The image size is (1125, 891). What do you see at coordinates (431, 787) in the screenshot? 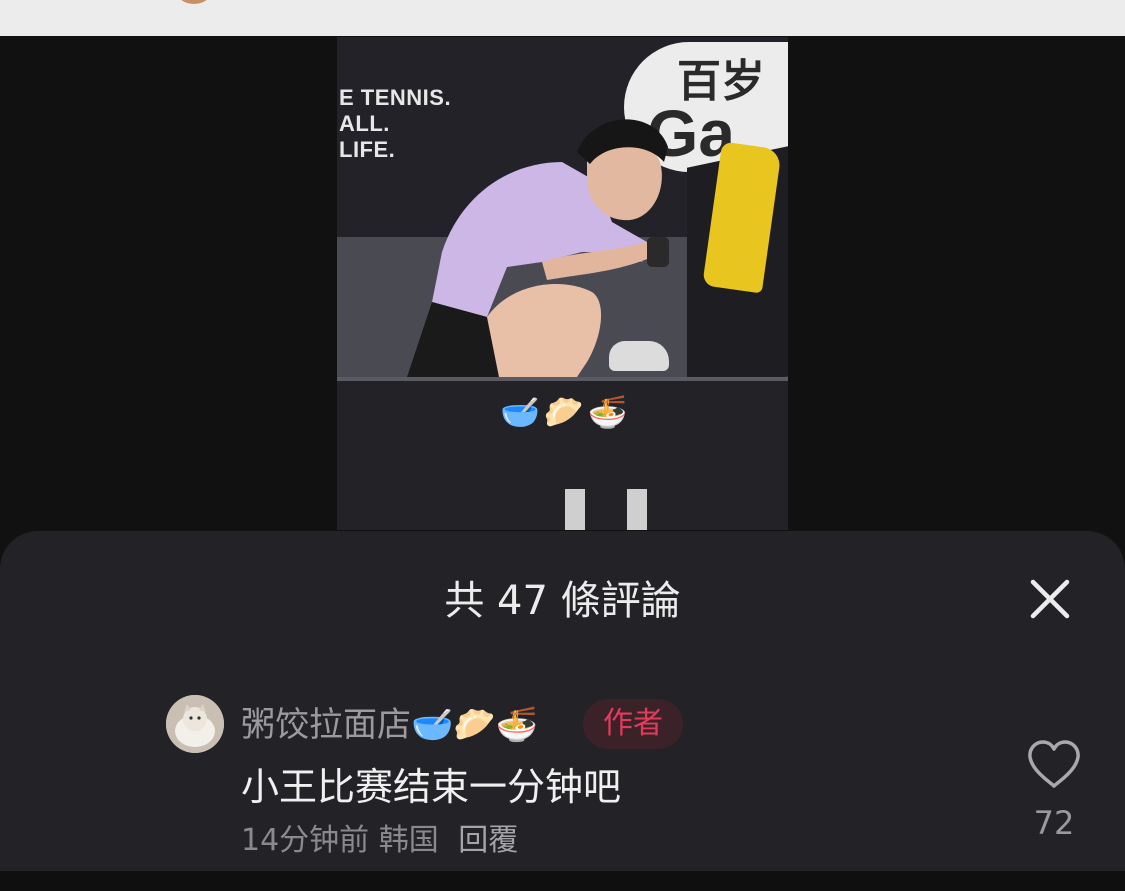
I see `comment-text: 小王比赛结束一分钟吧` at bounding box center [431, 787].